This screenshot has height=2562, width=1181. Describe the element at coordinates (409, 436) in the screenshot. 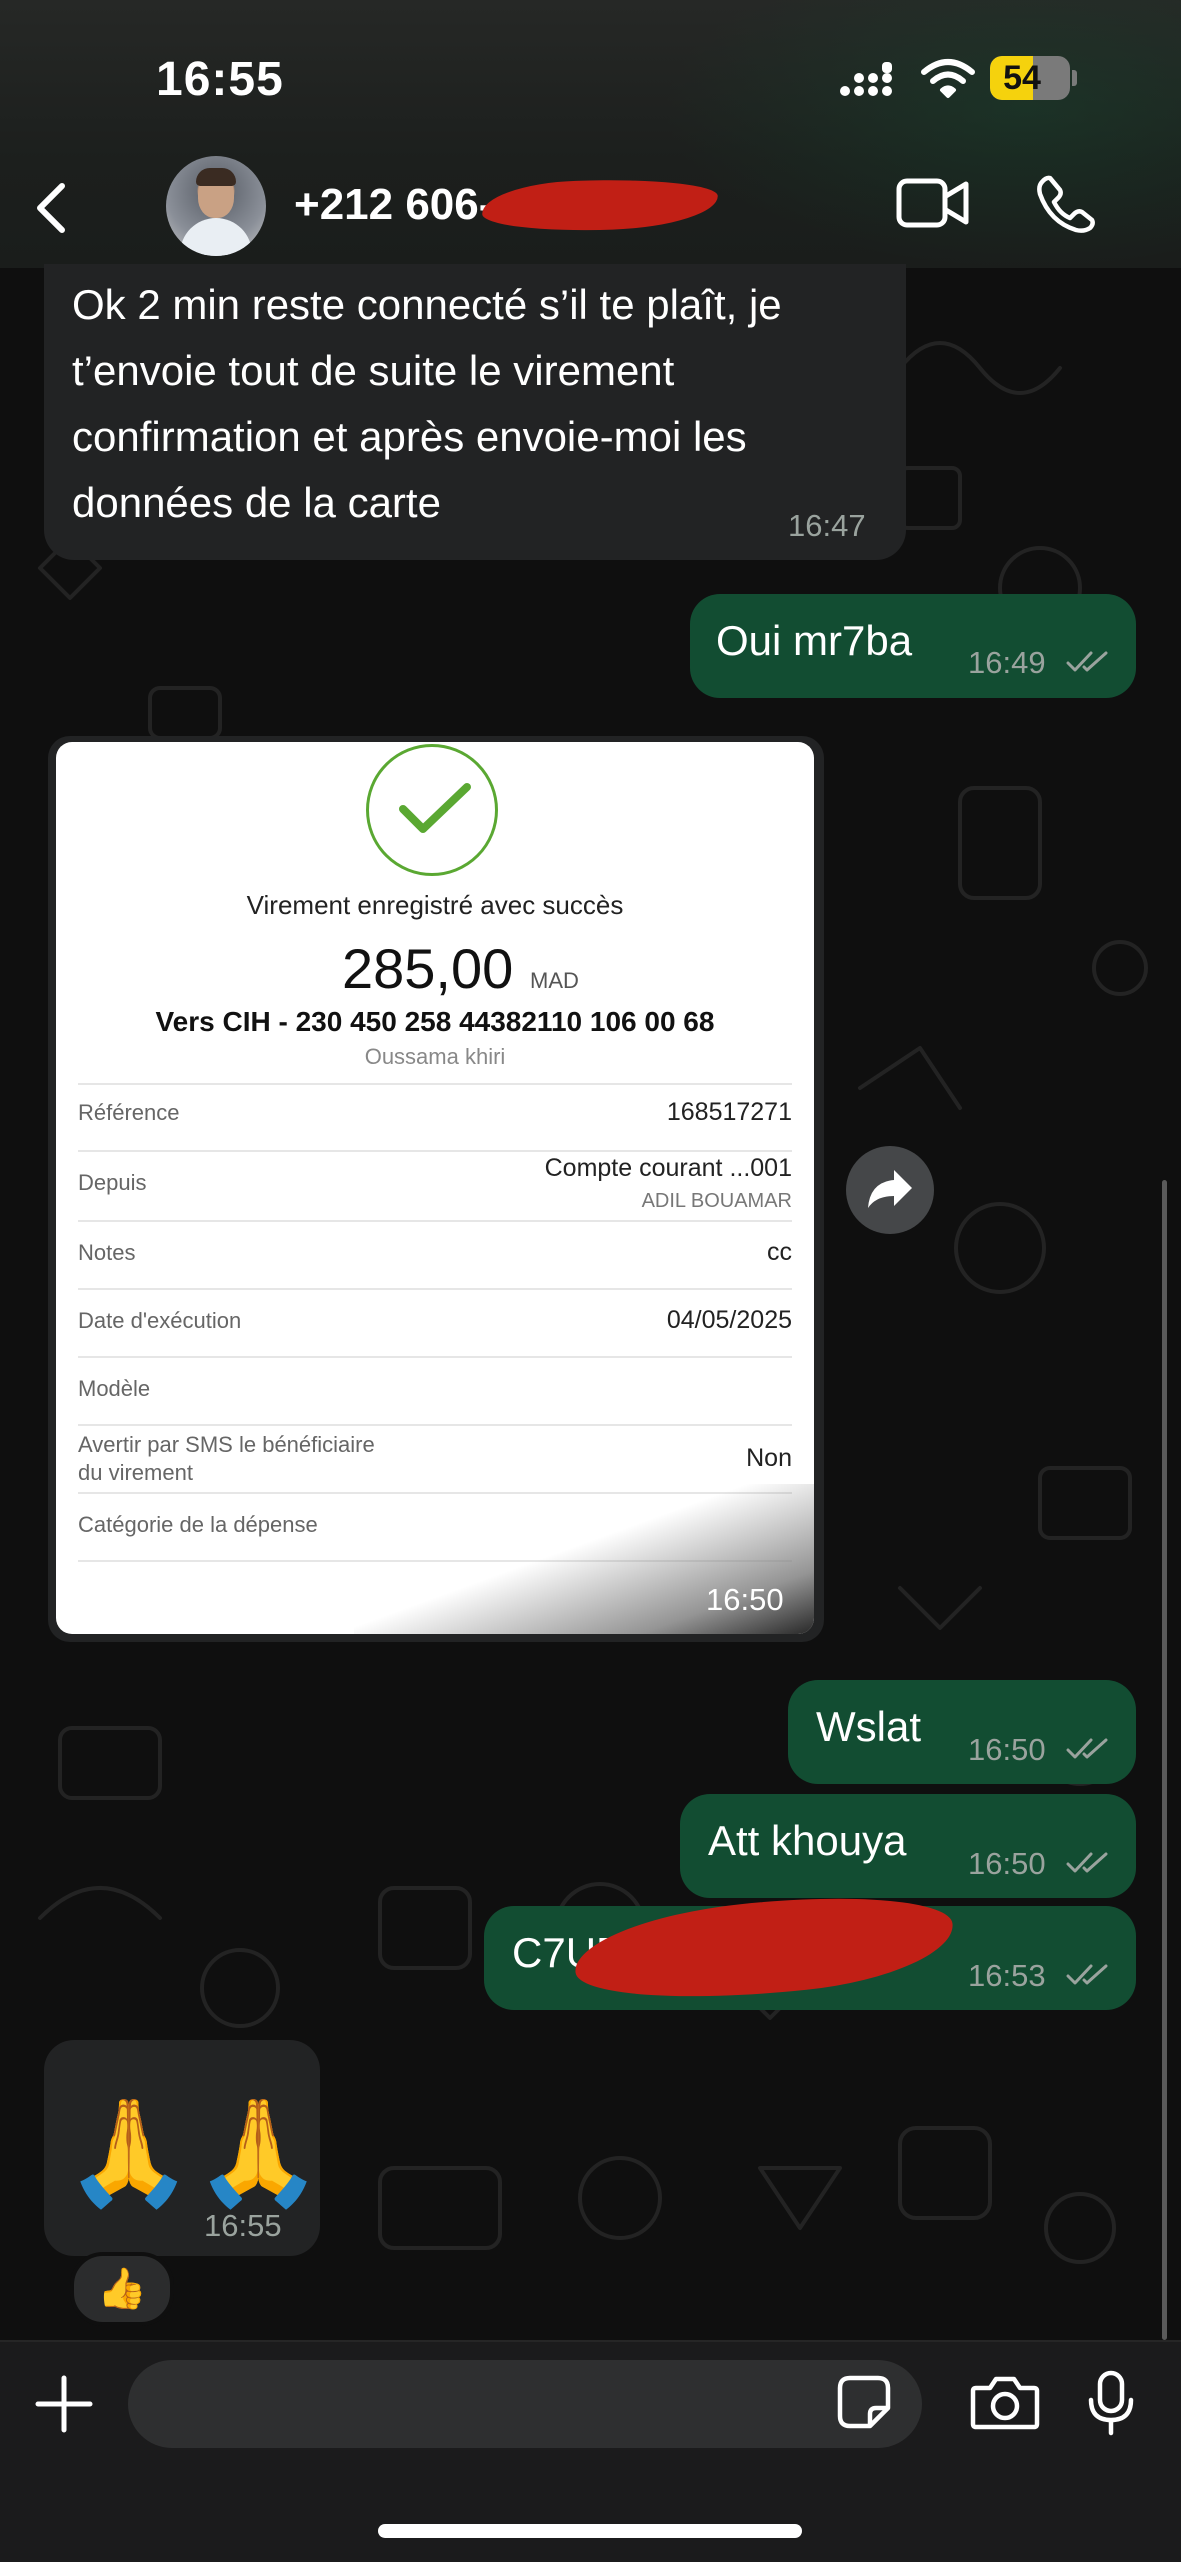

I see `message-line: confirmation et après envoie-moi les` at that location.